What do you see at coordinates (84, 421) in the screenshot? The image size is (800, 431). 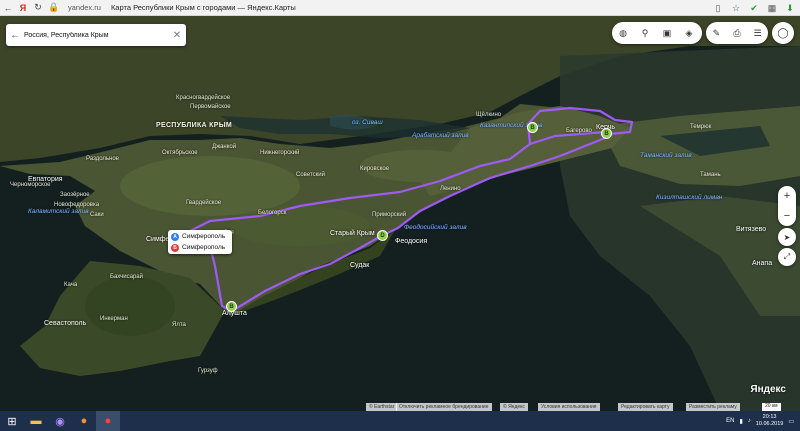 I see `firefox-icon: ●` at bounding box center [84, 421].